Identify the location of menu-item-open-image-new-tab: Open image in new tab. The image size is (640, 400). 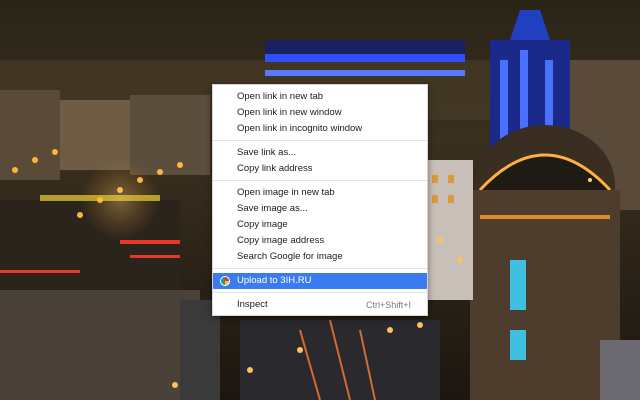
(320, 193).